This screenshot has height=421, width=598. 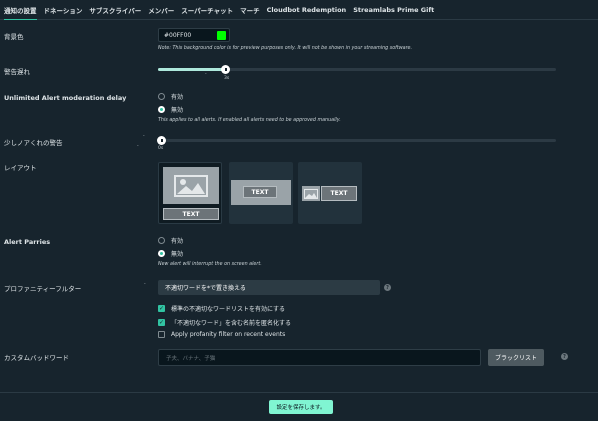 What do you see at coordinates (205, 288) in the screenshot?
I see `profanity-mode-value: 不適切ワードを*で置き換える` at bounding box center [205, 288].